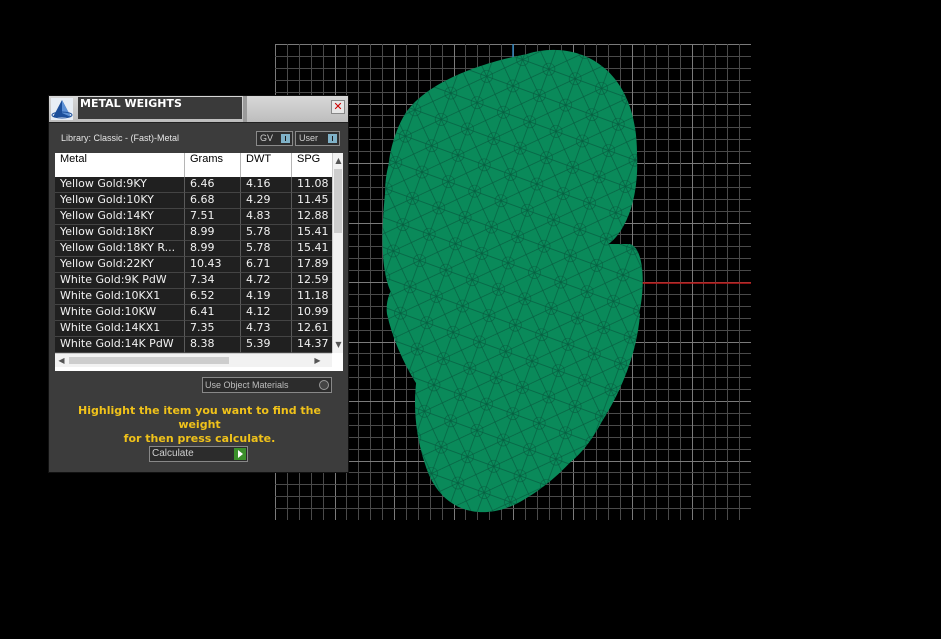  What do you see at coordinates (312, 185) in the screenshot?
I see `cell-spg: 11.08` at bounding box center [312, 185].